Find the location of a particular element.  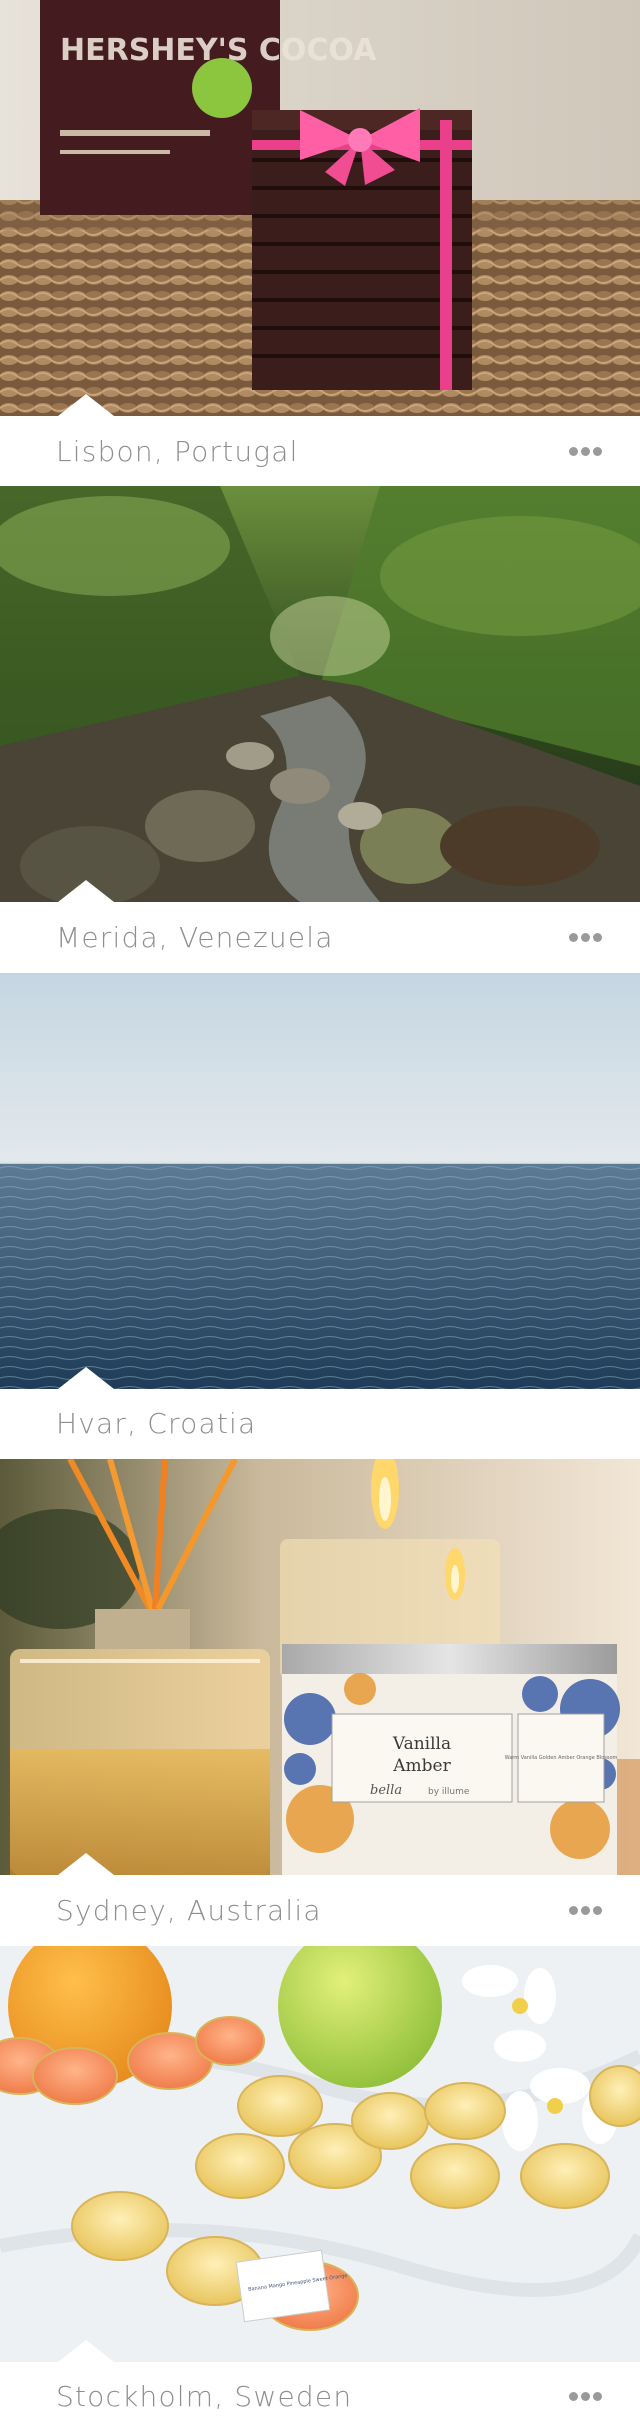

card-caption: Hvar, Croatia is located at coordinates (320, 1413).